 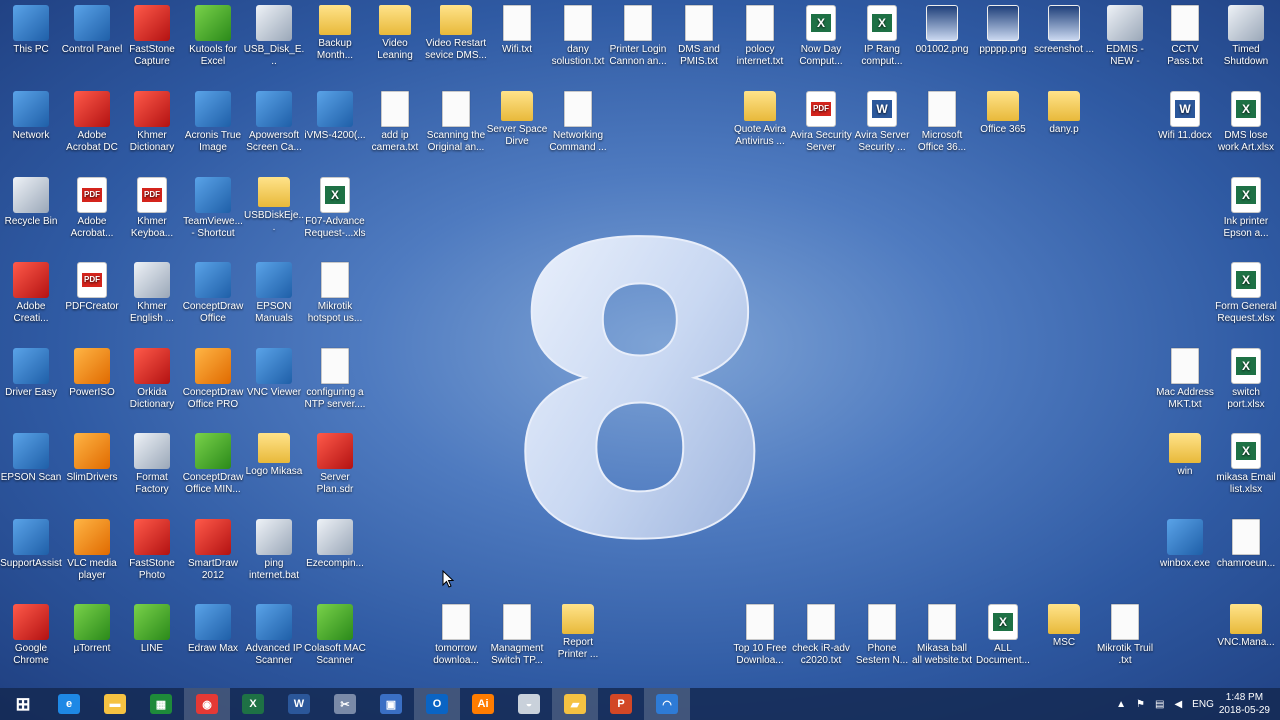 What do you see at coordinates (1178, 704) in the screenshot?
I see `volume-icon: ◀` at bounding box center [1178, 704].